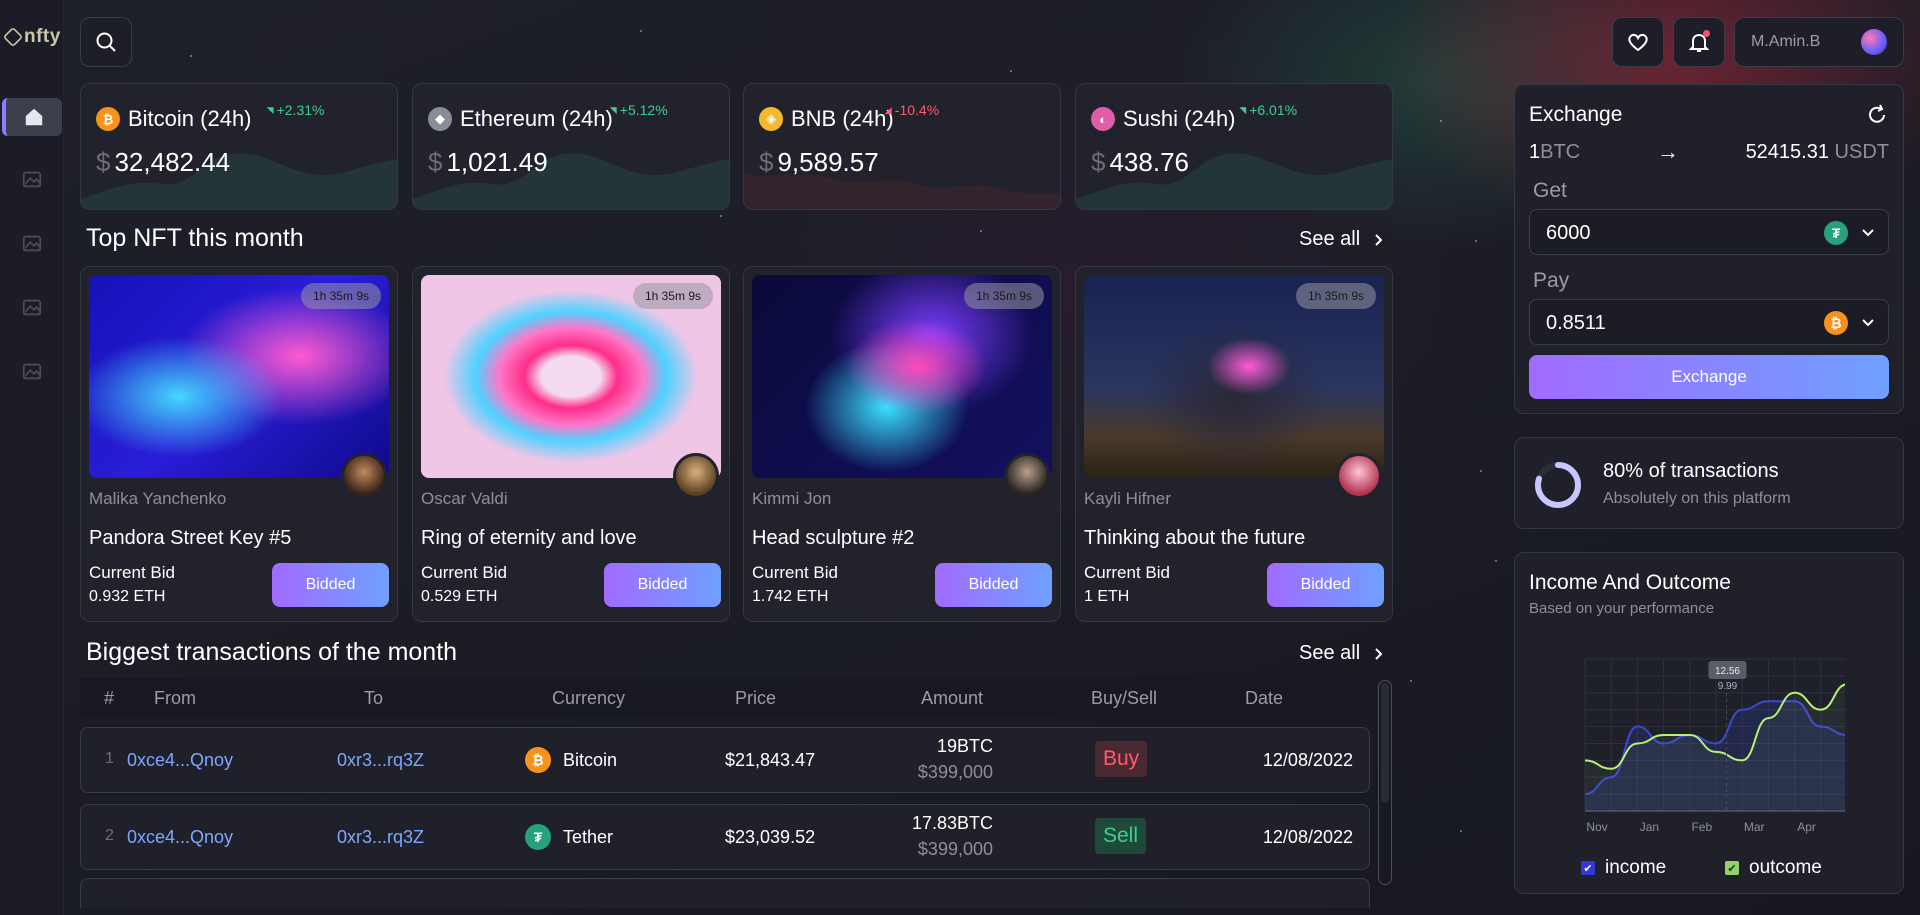 The height and width of the screenshot is (915, 1920). Describe the element at coordinates (239, 146) in the screenshot. I see `coin-card: ₿ Bitcoin (24h) +2.31% $32,482.44 ◥` at that location.